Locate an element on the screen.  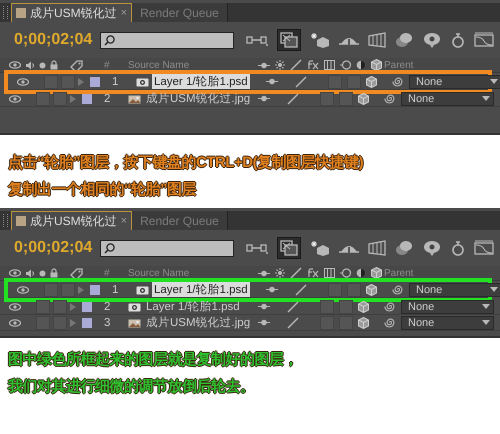
solo-dot-icon is located at coordinates (42, 65).